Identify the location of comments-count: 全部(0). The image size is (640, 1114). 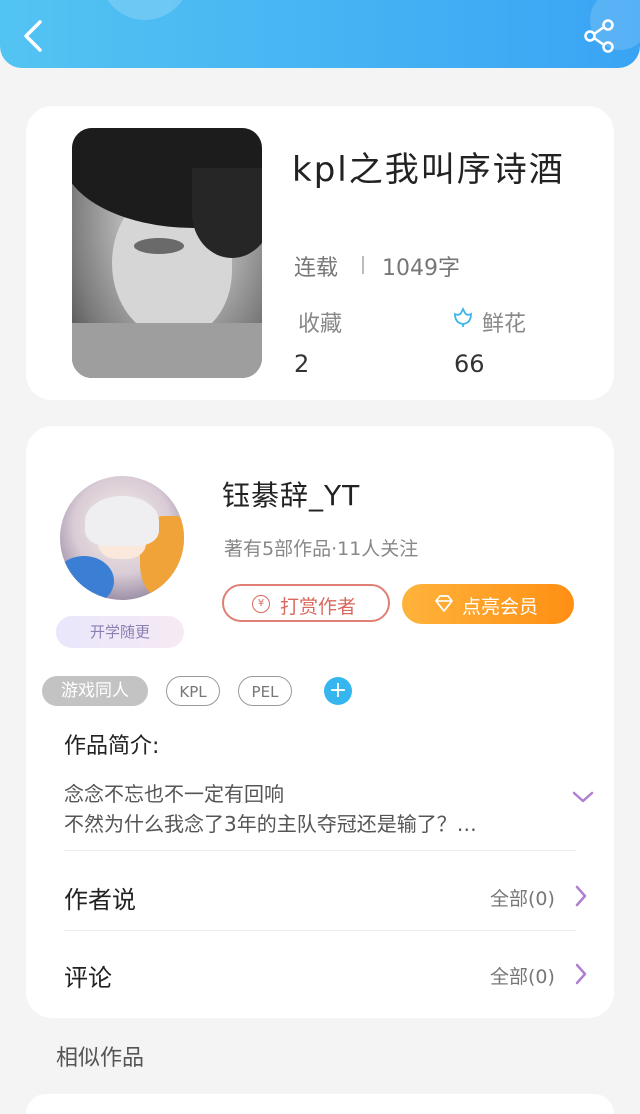
(522, 977).